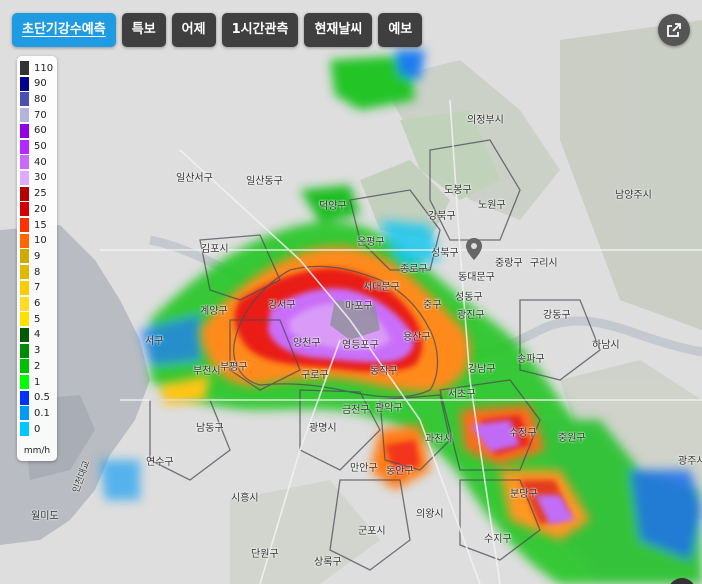  I want to click on tab-warnings: 특보, so click(143, 30).